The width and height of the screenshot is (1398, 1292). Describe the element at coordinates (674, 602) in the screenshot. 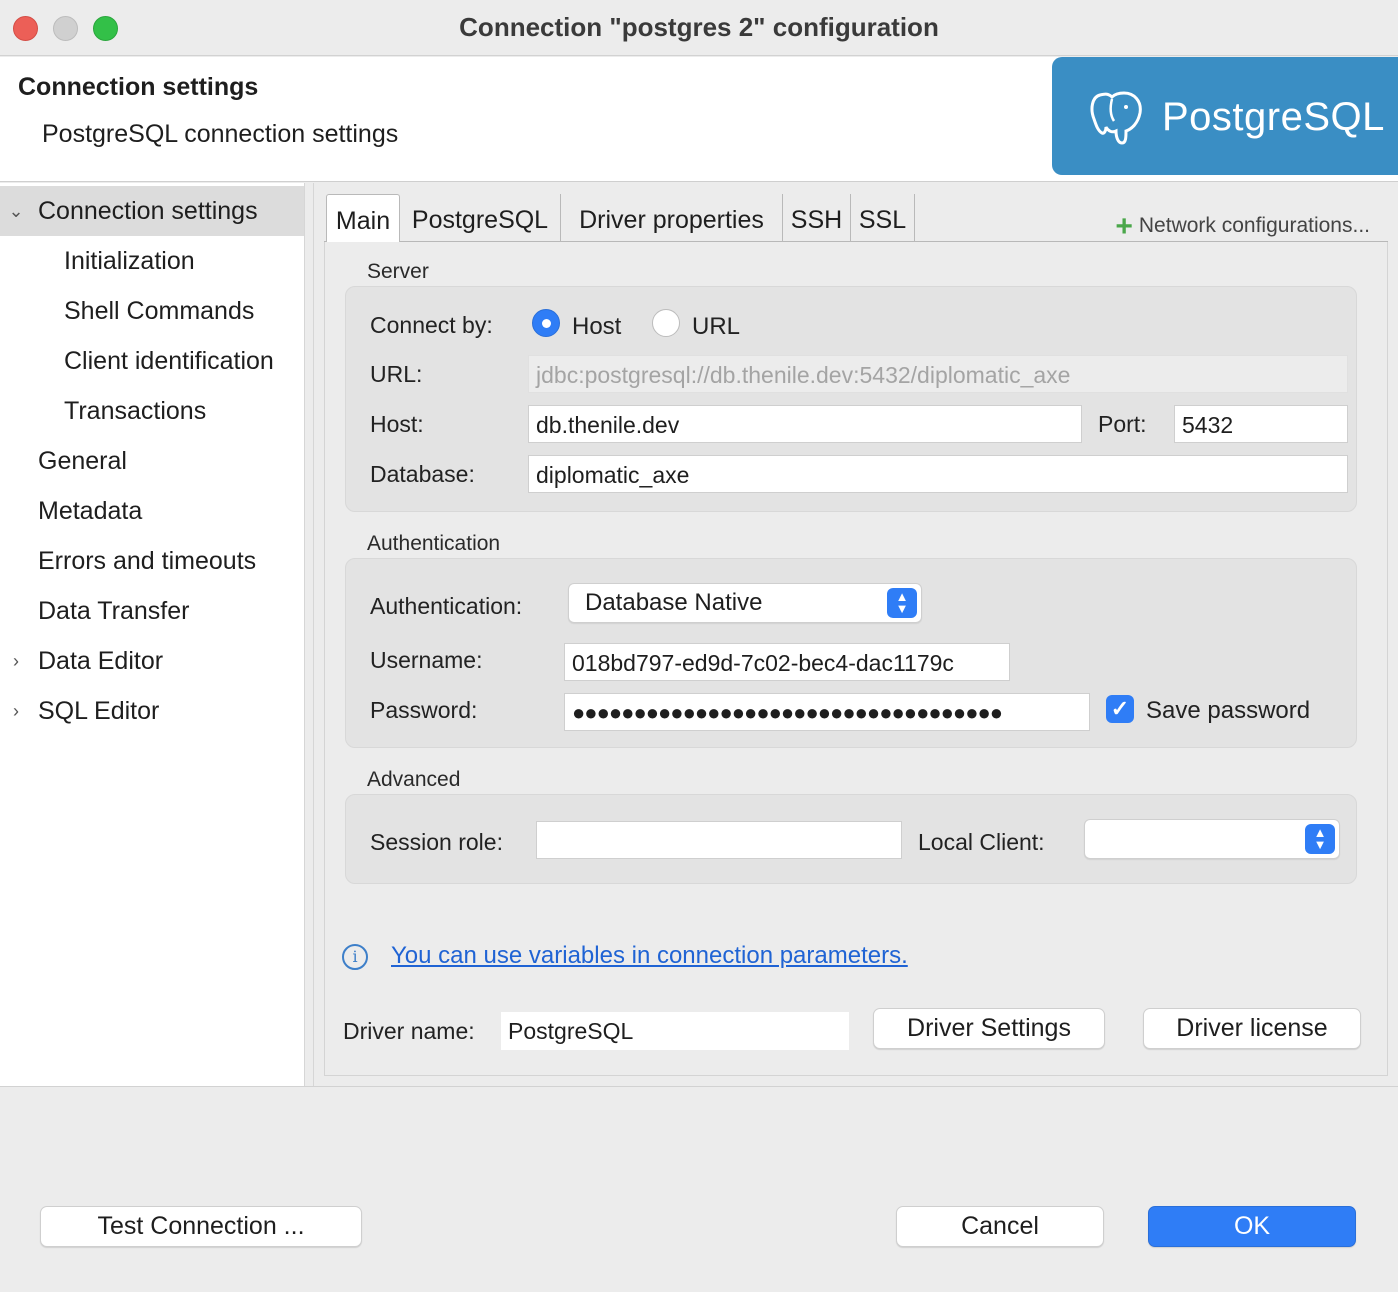

I see `authentication-select-value: Database Native` at that location.